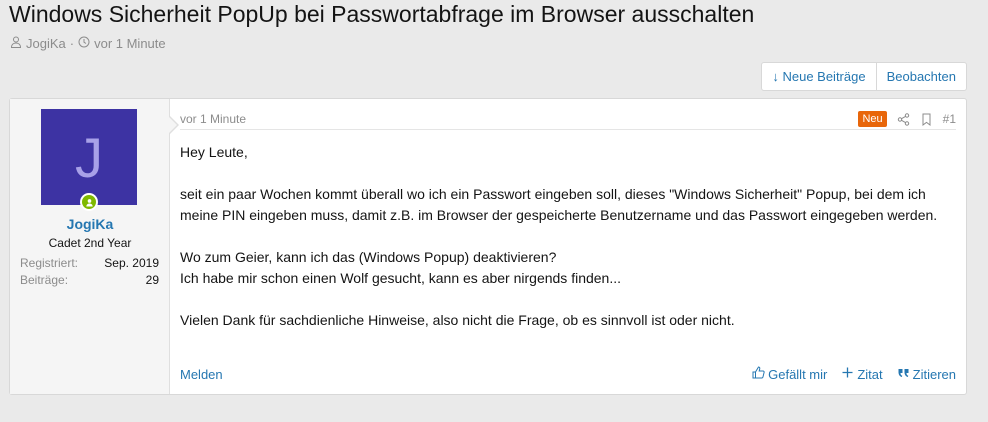 Image resolution: width=988 pixels, height=422 pixels. What do you see at coordinates (920, 76) in the screenshot?
I see `watch-button: Beobachten` at bounding box center [920, 76].